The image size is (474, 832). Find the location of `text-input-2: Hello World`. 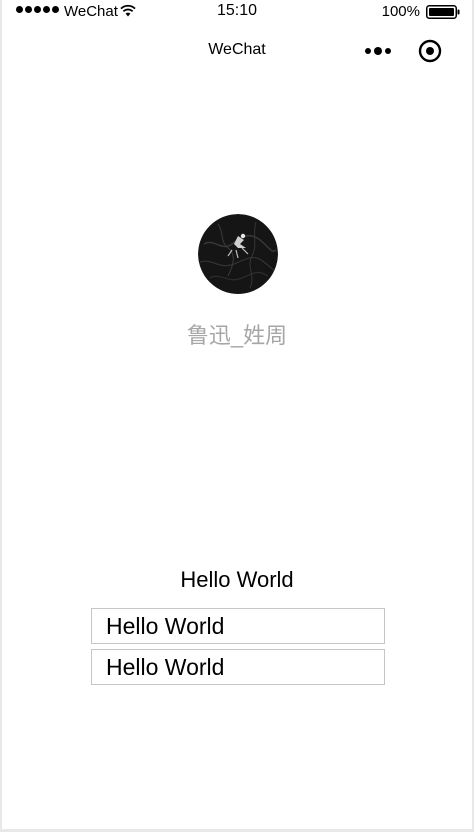

text-input-2: Hello World is located at coordinates (238, 667).